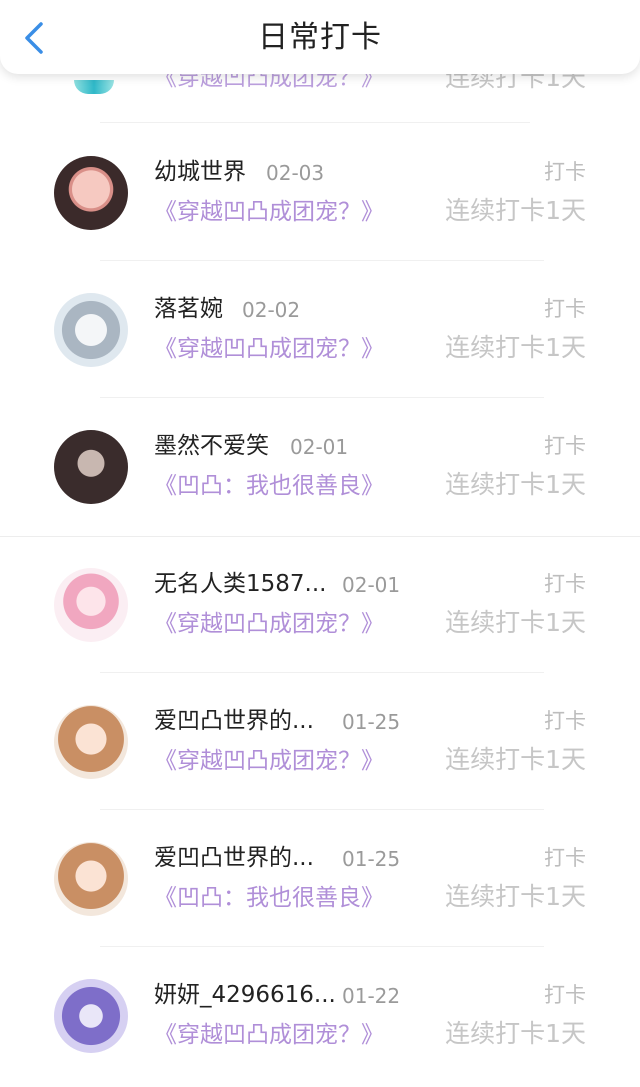  Describe the element at coordinates (320, 741) in the screenshot. I see `list-item: 爱凹凸世界的... 01-25 打卡 《穿越凹凸成团宠？》 连续打卡1天` at that location.